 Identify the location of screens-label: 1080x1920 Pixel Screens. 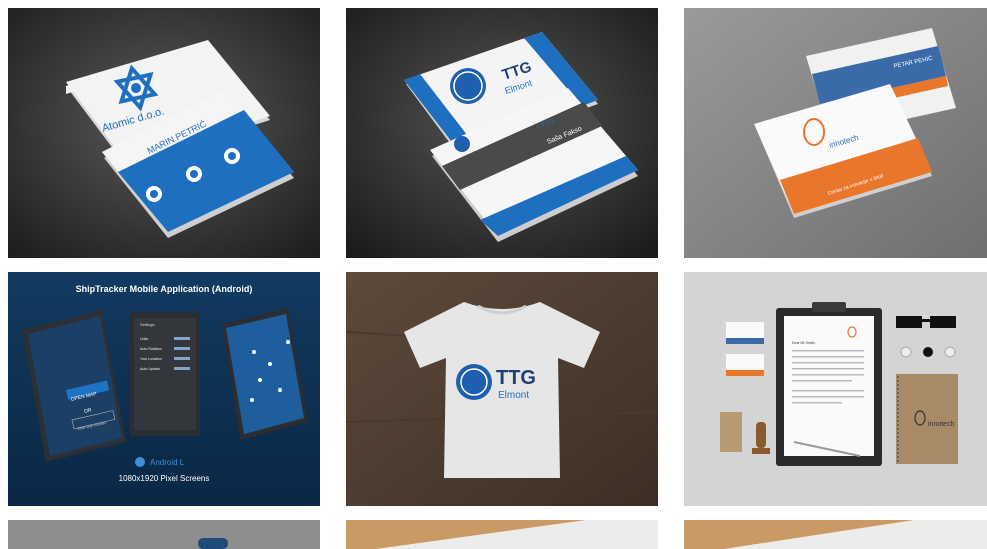
(164, 478).